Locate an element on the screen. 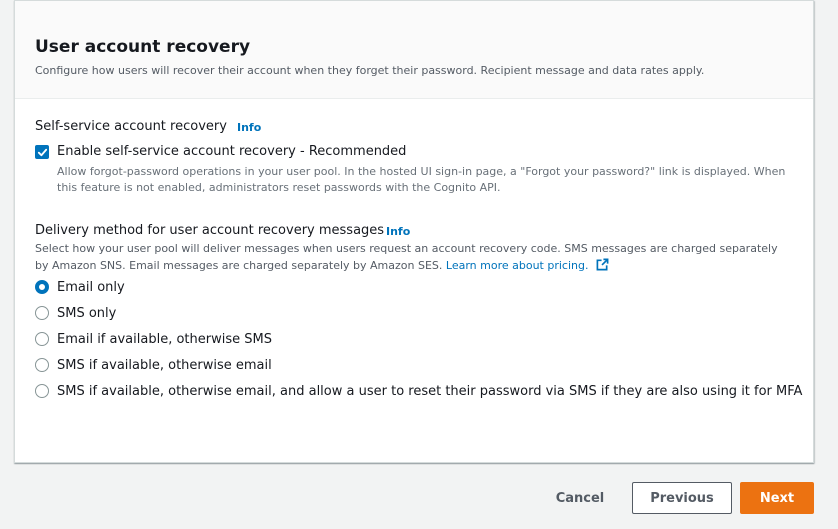 The width and height of the screenshot is (838, 529). radio-email-otherwise-sms: Email if available, otherwise SMS is located at coordinates (153, 339).